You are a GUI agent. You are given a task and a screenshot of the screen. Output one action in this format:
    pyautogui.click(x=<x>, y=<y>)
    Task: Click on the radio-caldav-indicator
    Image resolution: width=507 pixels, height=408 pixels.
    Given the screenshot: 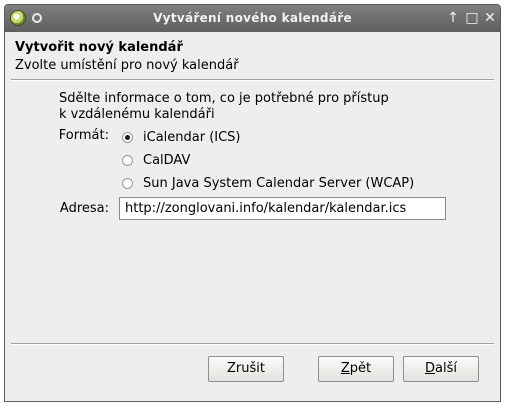 What is the action you would take?
    pyautogui.click(x=127, y=160)
    